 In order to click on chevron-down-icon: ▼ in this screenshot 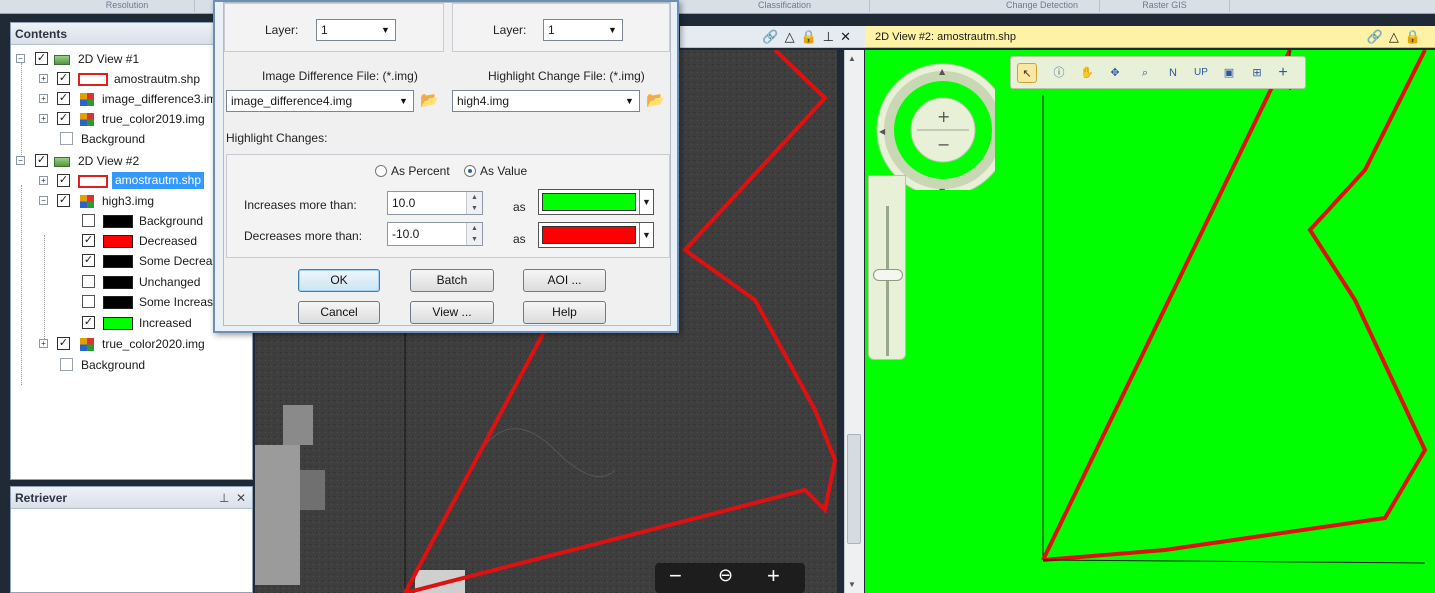, I will do `click(612, 30)`.